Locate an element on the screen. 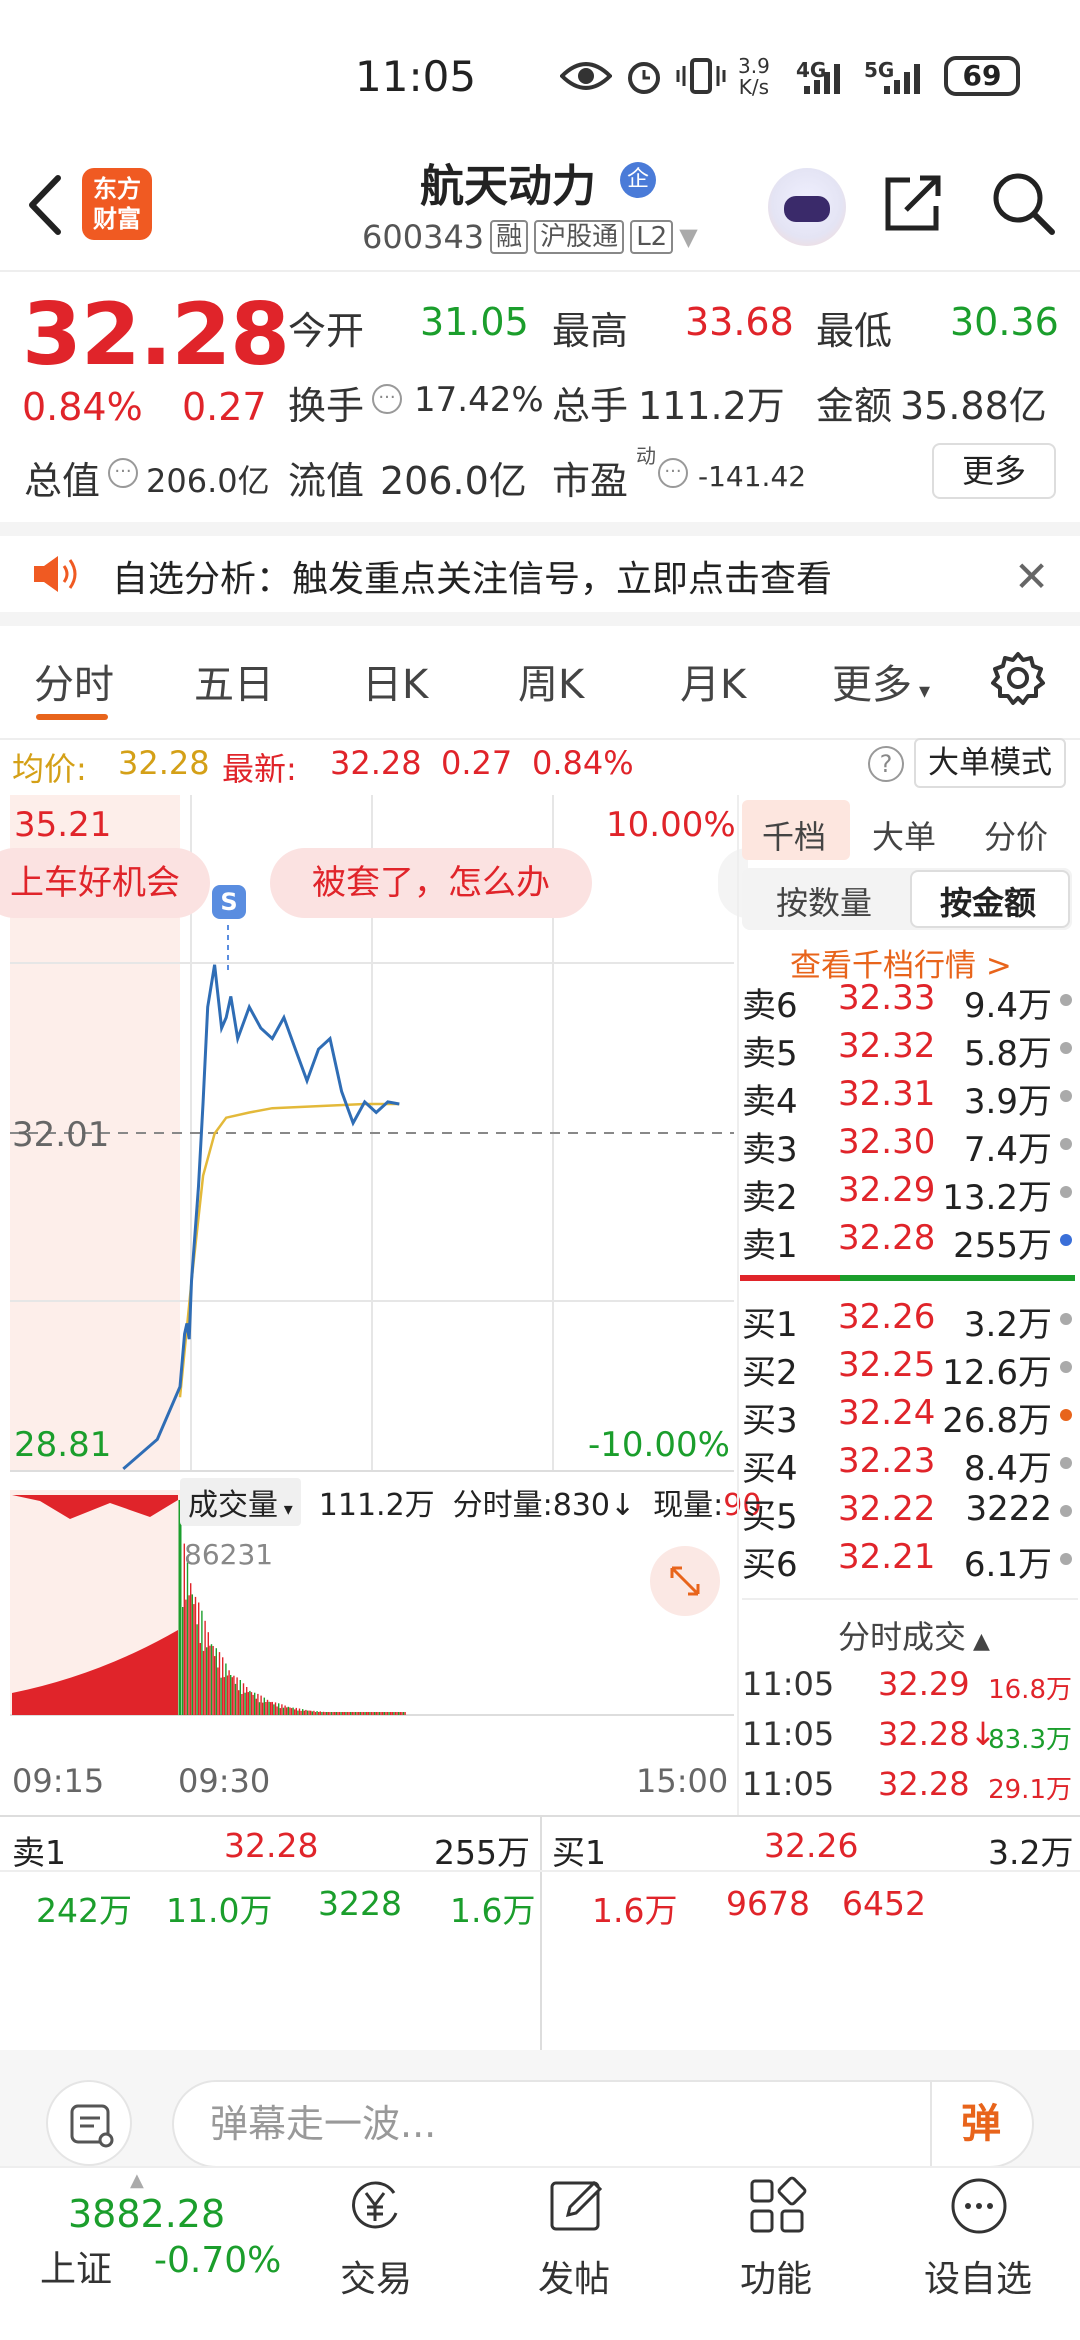 Image resolution: width=1080 pixels, height=2340 pixels. ask-row: 卖5 32.32 5.8万 is located at coordinates (909, 1050).